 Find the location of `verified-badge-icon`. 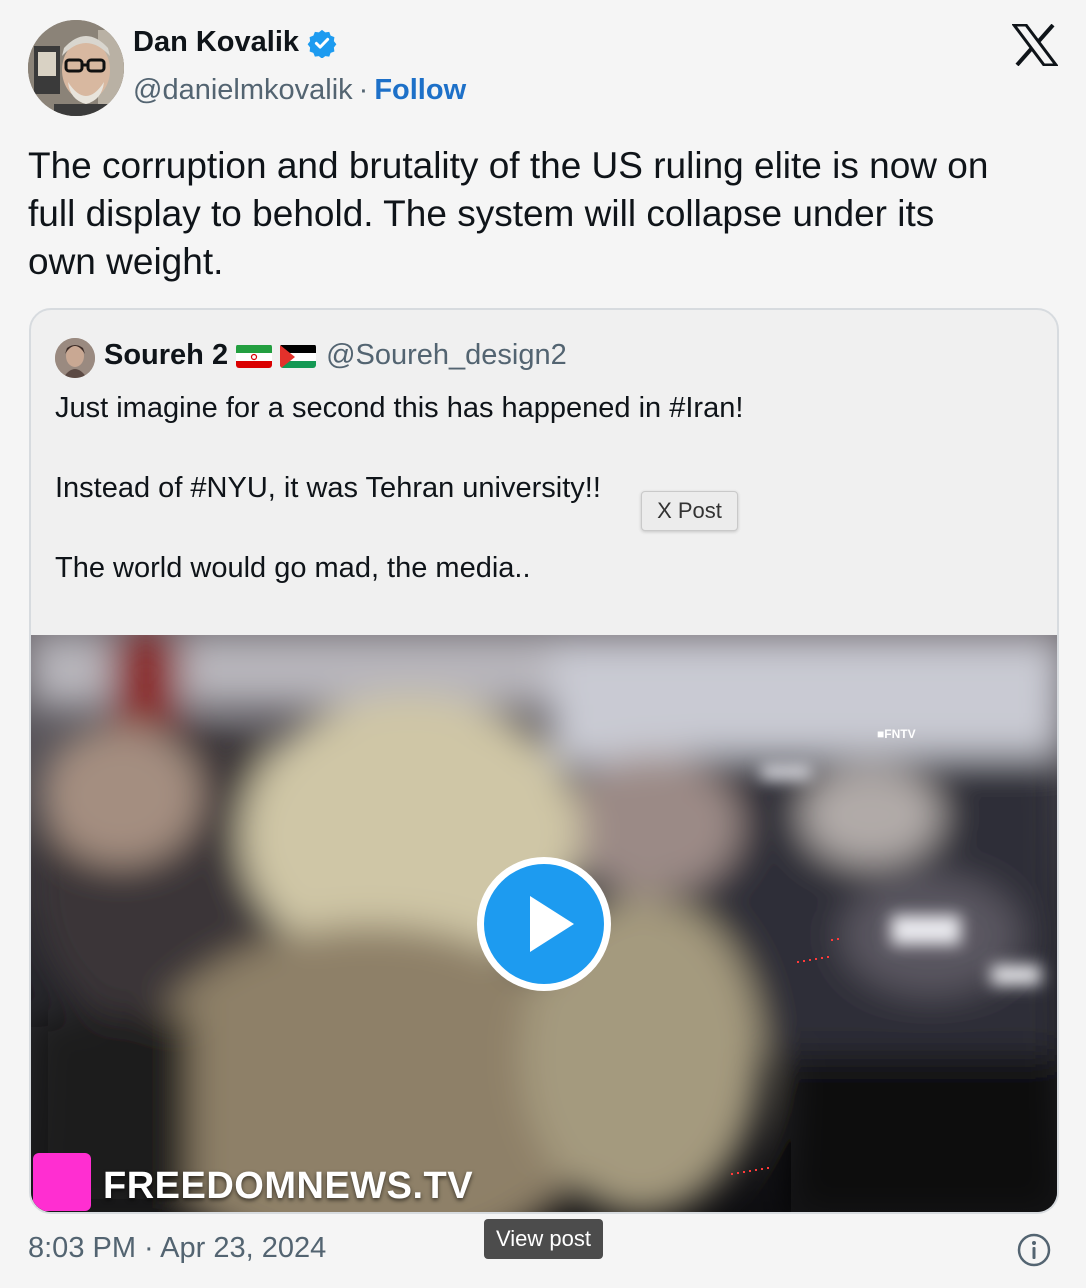

verified-badge-icon is located at coordinates (322, 43).